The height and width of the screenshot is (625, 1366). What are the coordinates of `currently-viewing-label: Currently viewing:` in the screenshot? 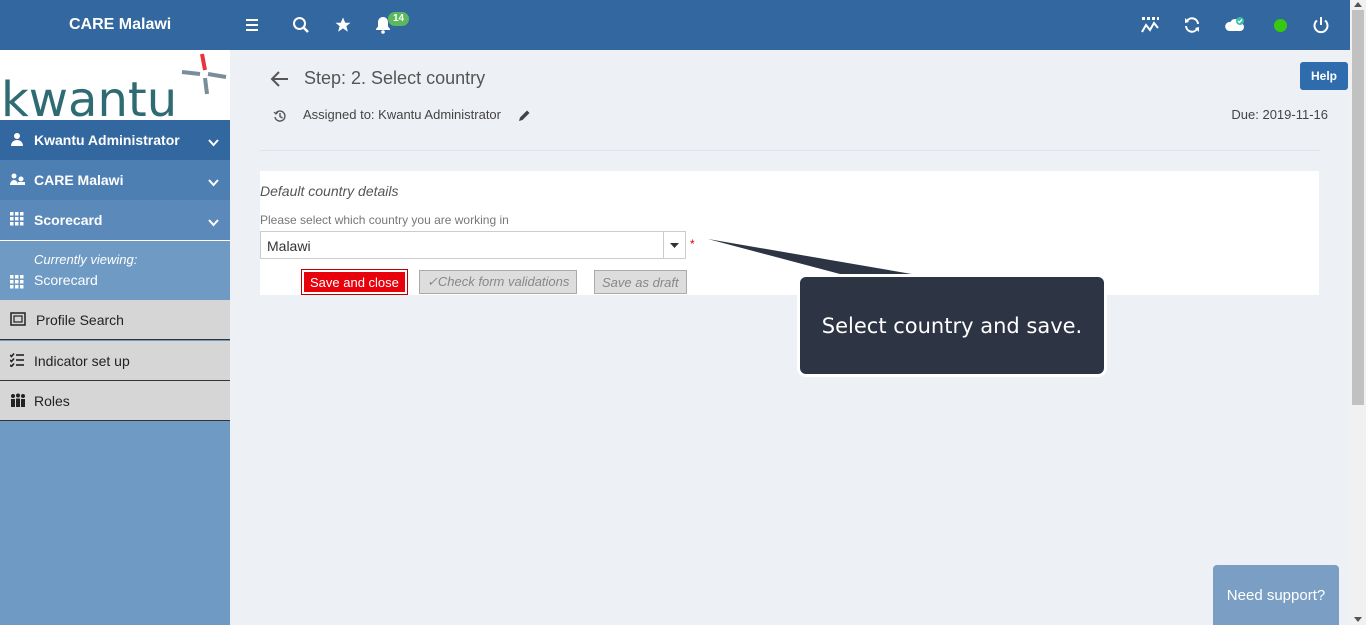 It's located at (86, 259).